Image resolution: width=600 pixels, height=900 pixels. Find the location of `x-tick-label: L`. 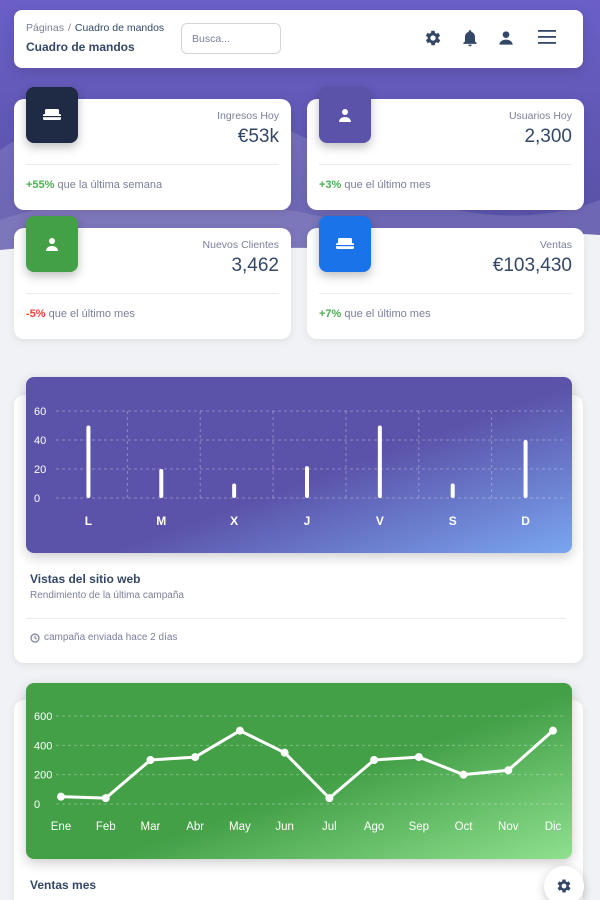

x-tick-label: L is located at coordinates (88, 521).